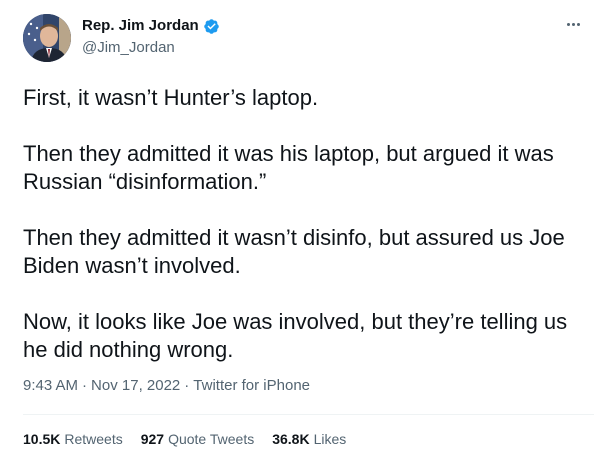 Image resolution: width=594 pixels, height=468 pixels. I want to click on retweets-stat: 10.5K Retweets, so click(73, 439).